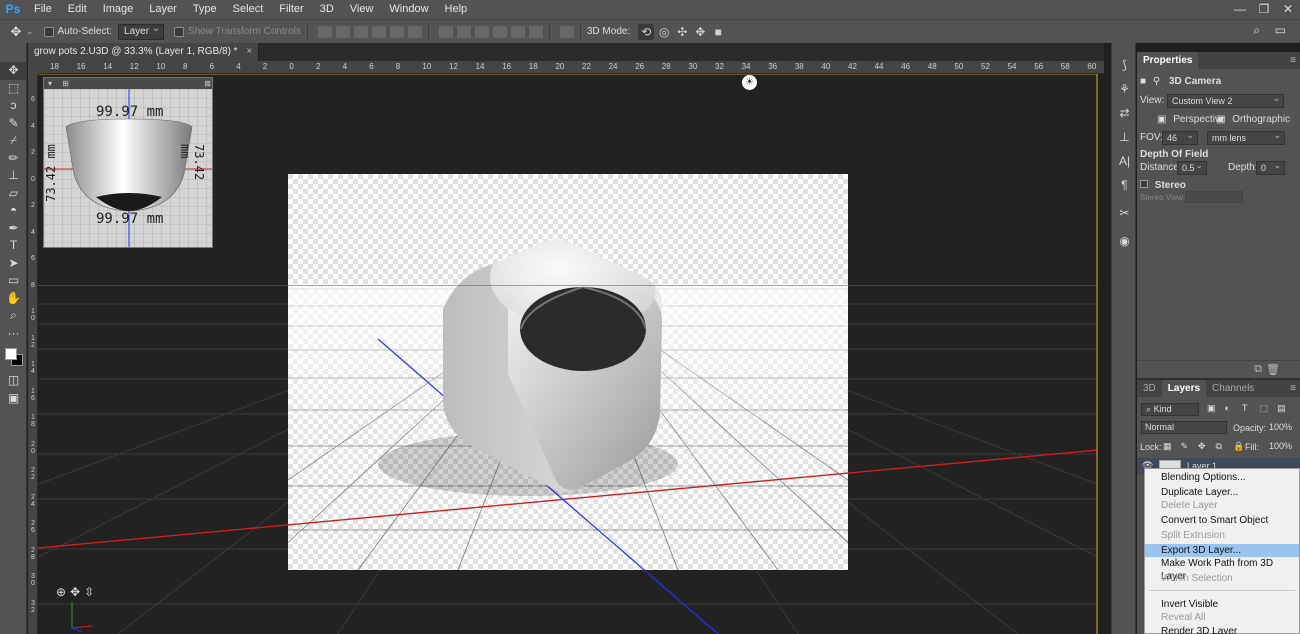 The height and width of the screenshot is (634, 1300). I want to click on photoshop-logo: Ps, so click(13, 9).